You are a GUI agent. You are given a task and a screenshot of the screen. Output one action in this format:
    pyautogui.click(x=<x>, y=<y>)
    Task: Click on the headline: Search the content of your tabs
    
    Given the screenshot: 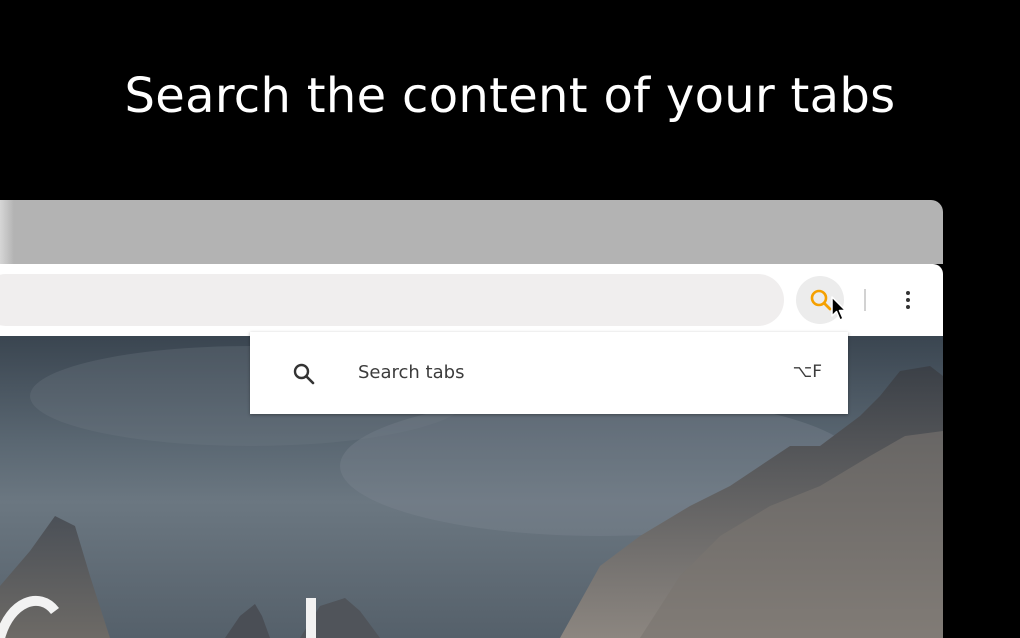 What is the action you would take?
    pyautogui.click(x=510, y=96)
    